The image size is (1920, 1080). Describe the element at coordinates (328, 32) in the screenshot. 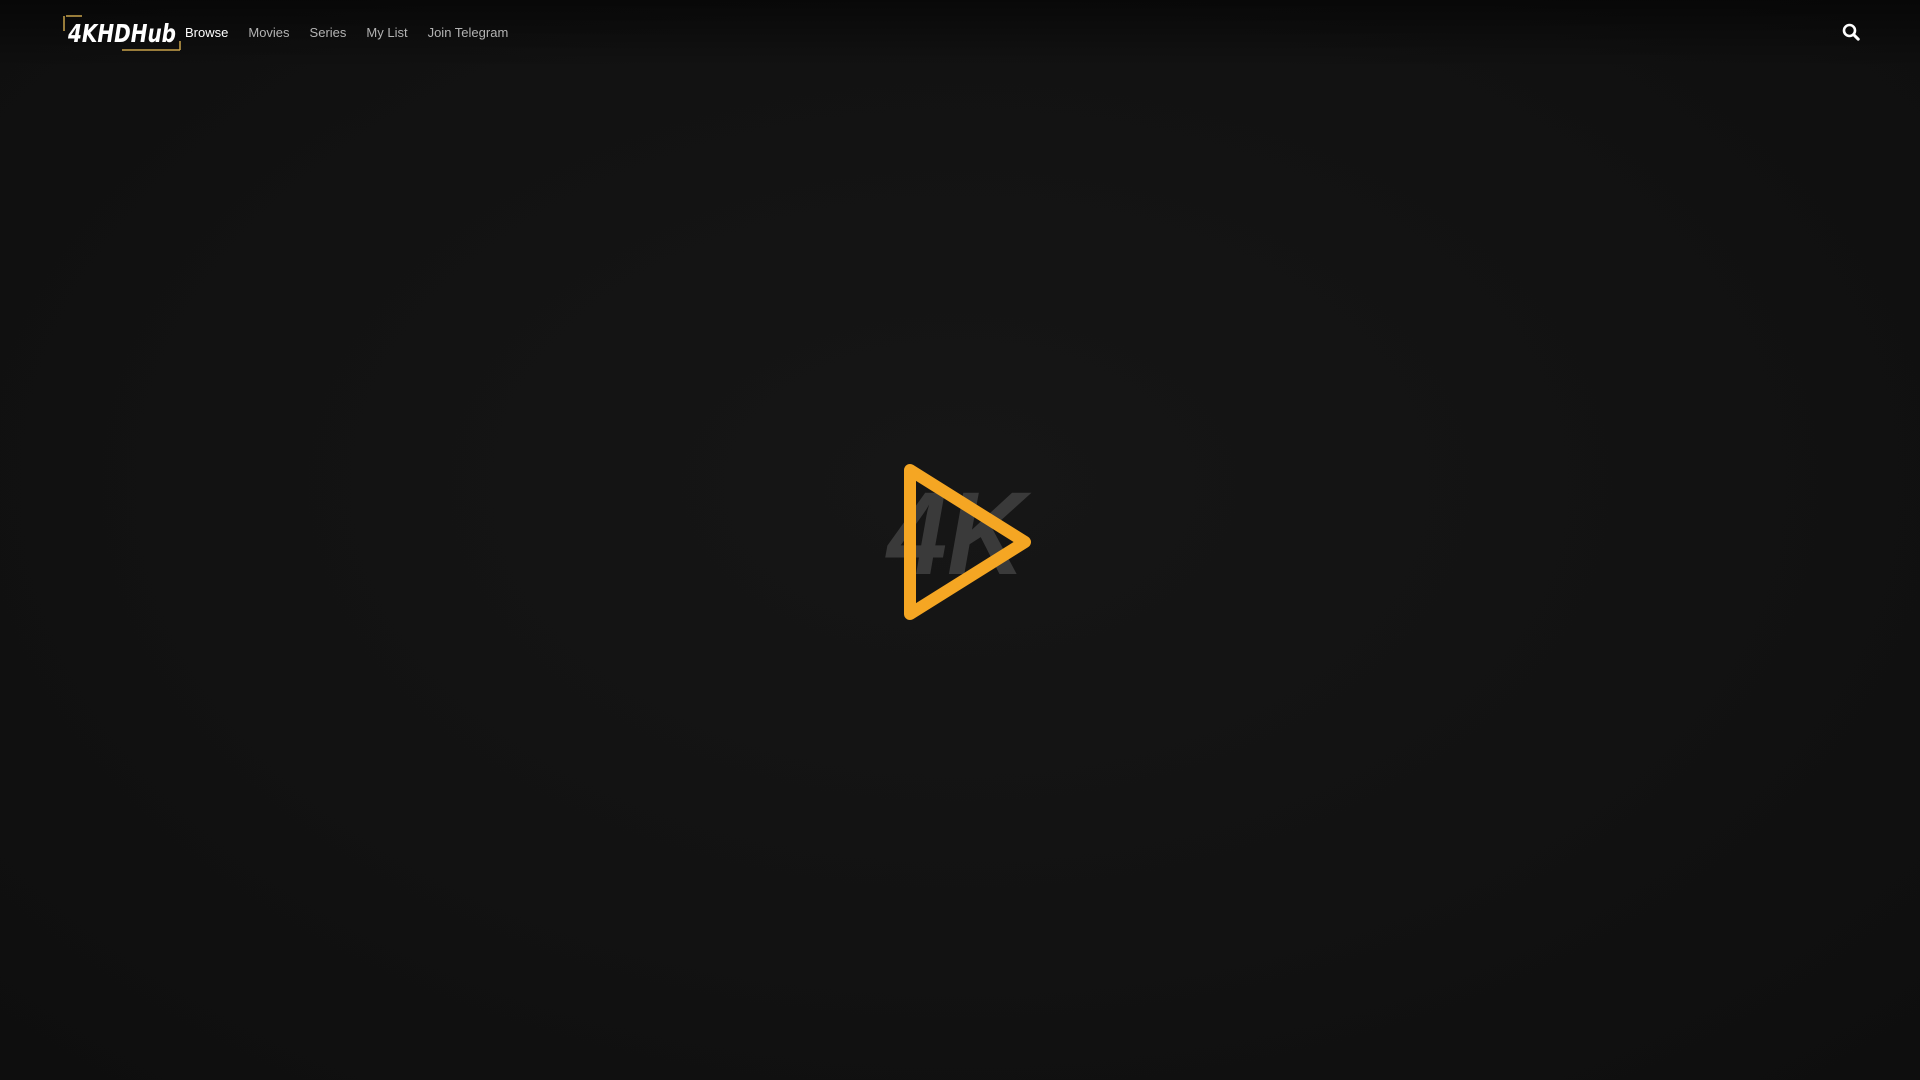

I see `nav-series: Series` at that location.